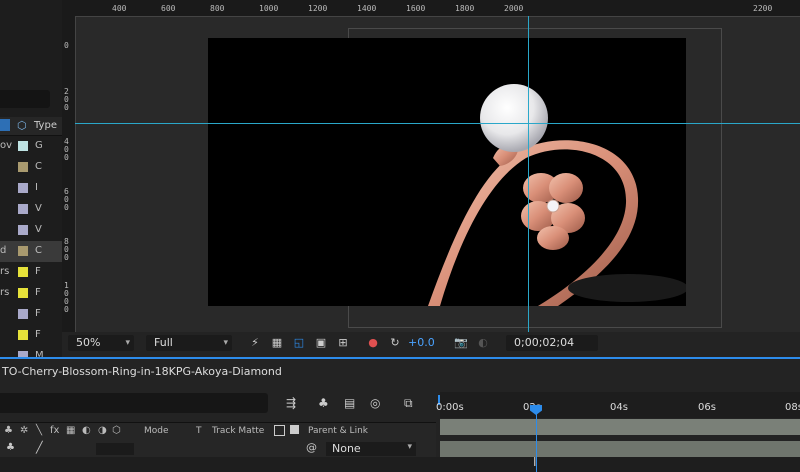 The height and width of the screenshot is (472, 800). What do you see at coordinates (318, 8) in the screenshot?
I see `ruler-tick: 1200` at bounding box center [318, 8].